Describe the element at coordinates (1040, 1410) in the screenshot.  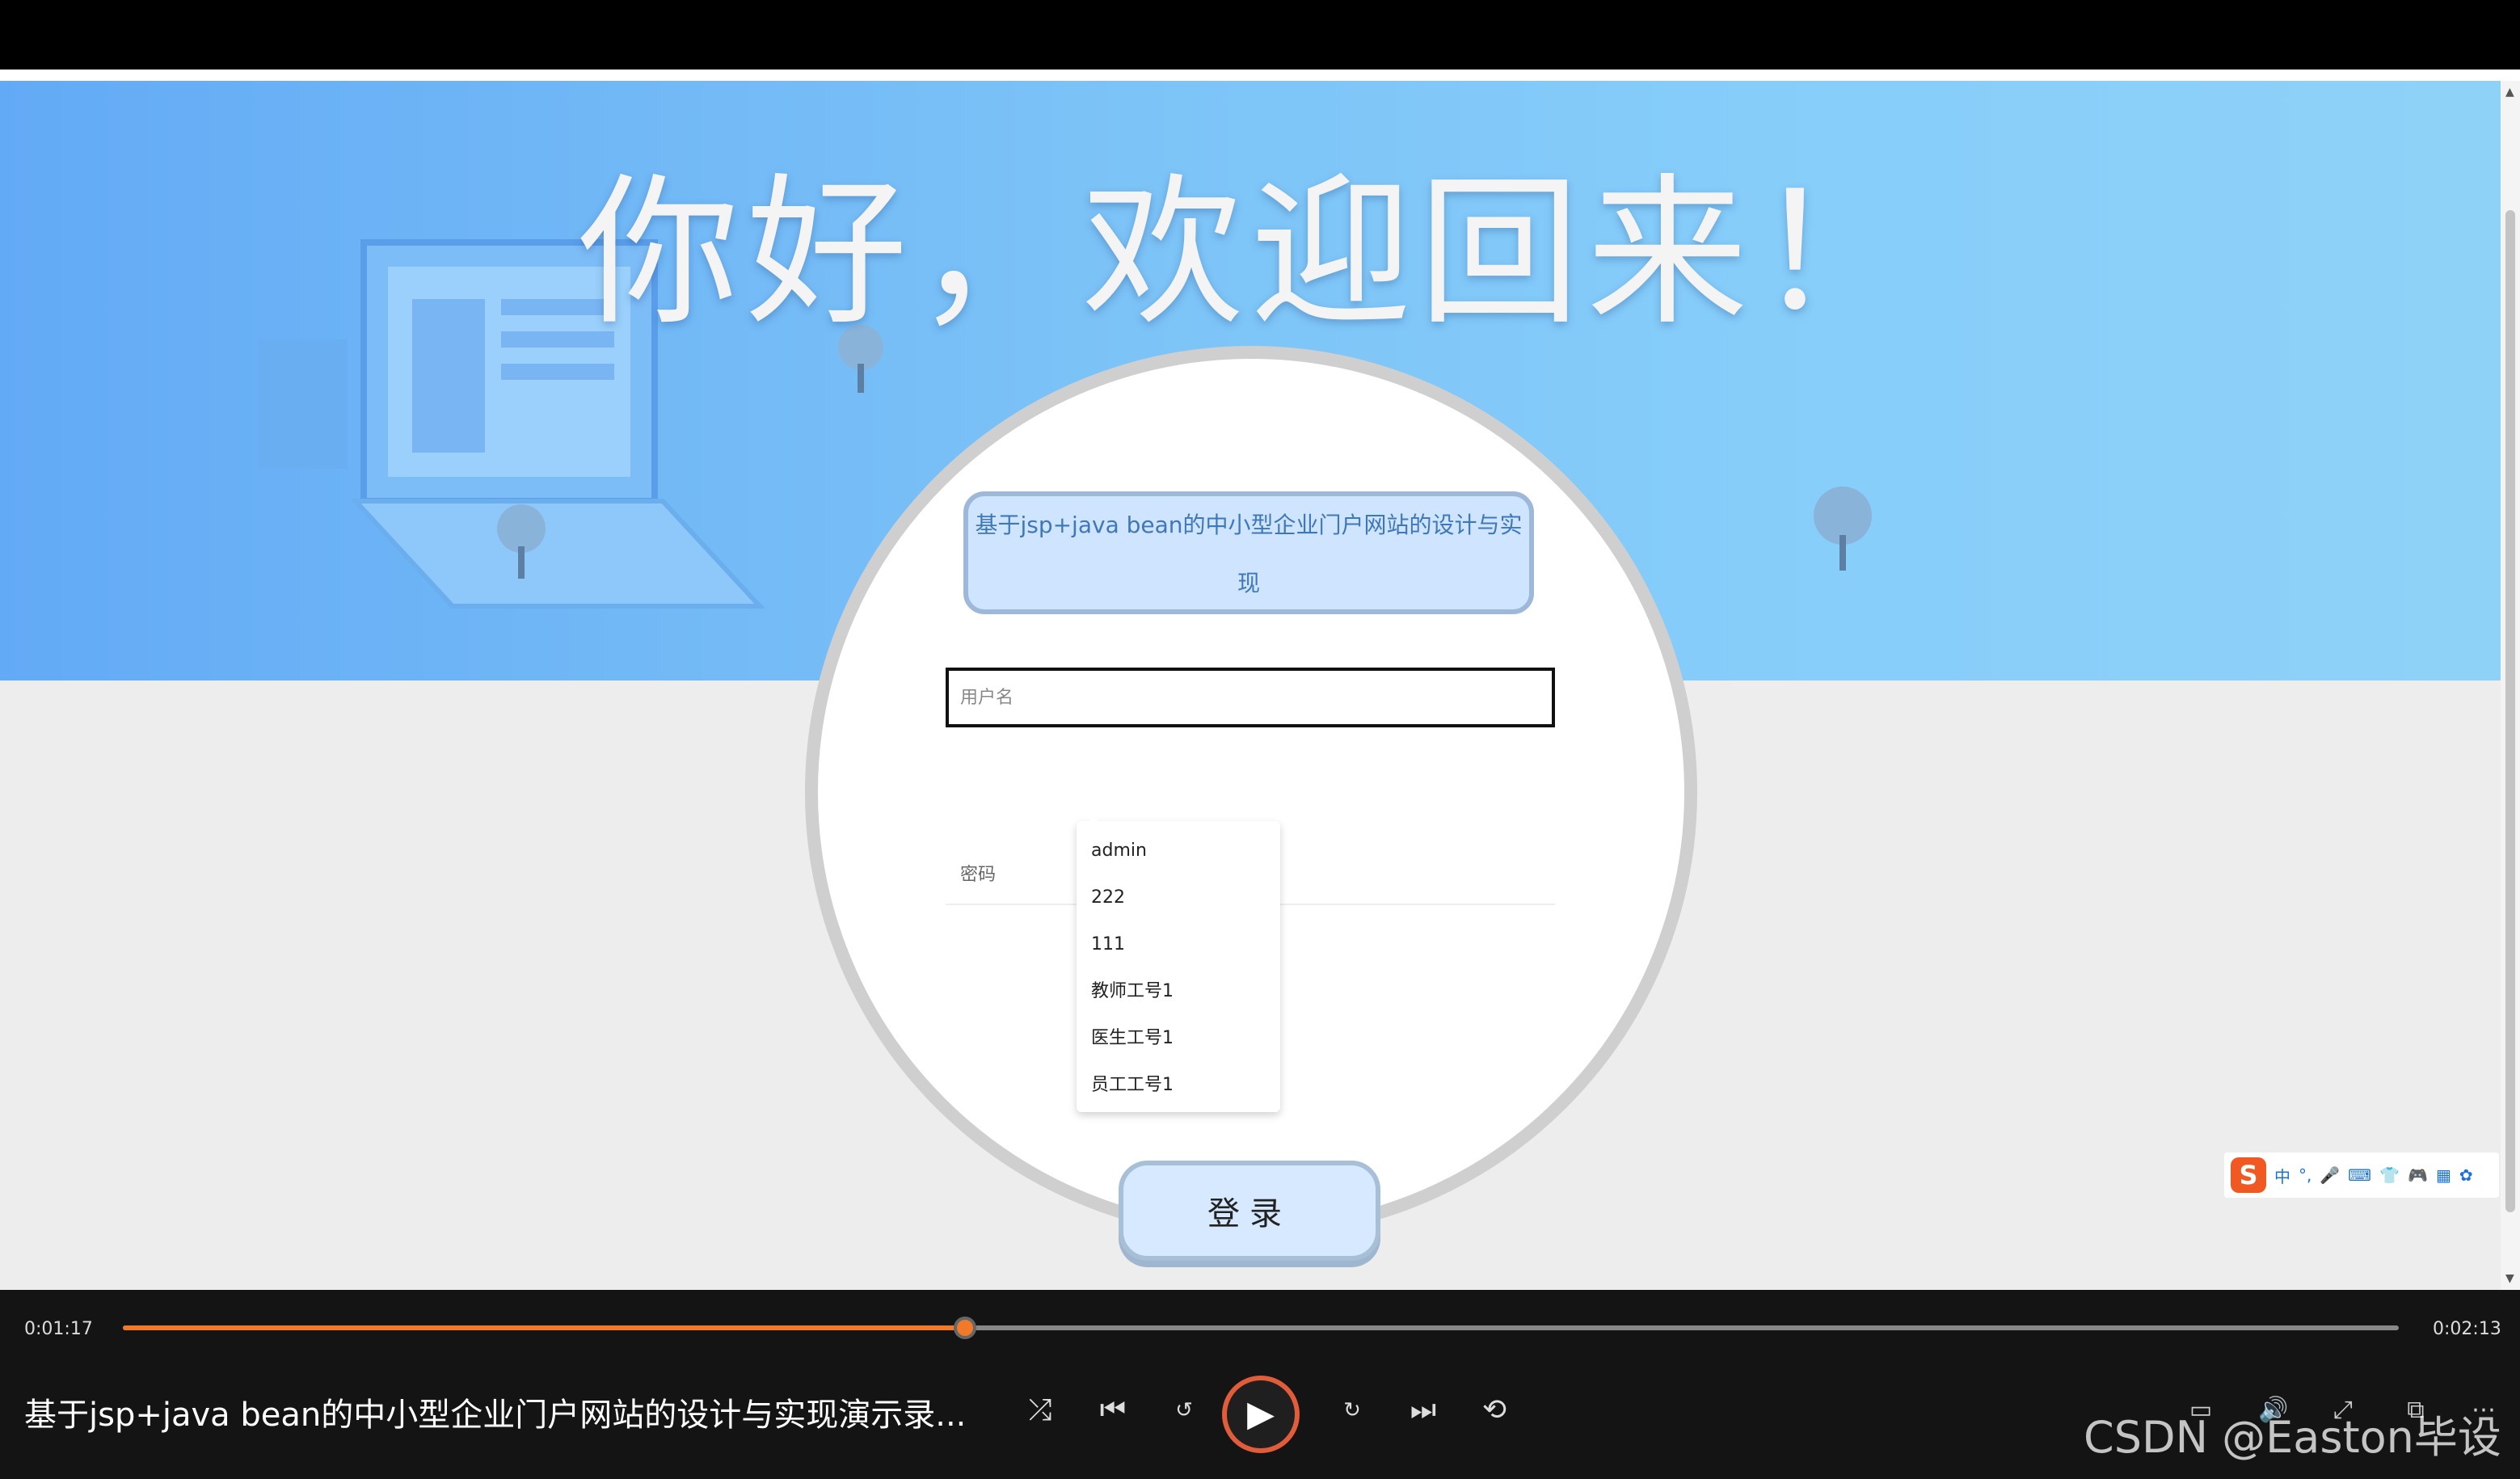
I see `shuffle-icon: ⤮` at that location.